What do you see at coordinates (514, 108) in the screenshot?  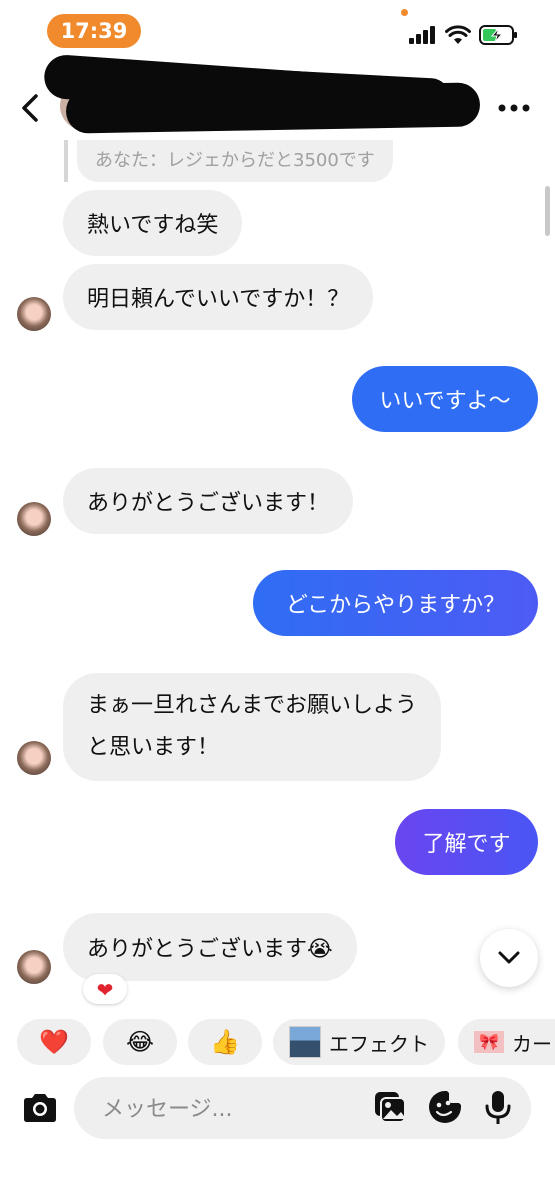 I see `more-horizontal-icon` at bounding box center [514, 108].